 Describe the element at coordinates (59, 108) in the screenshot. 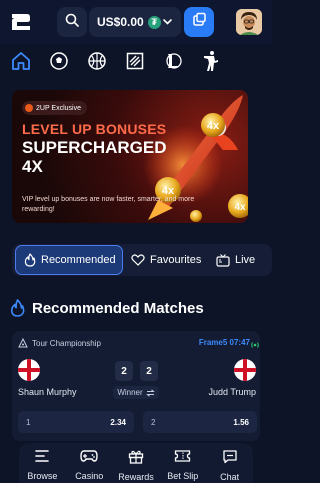

I see `exclusive-badge-label: 2UP Exclusive` at that location.